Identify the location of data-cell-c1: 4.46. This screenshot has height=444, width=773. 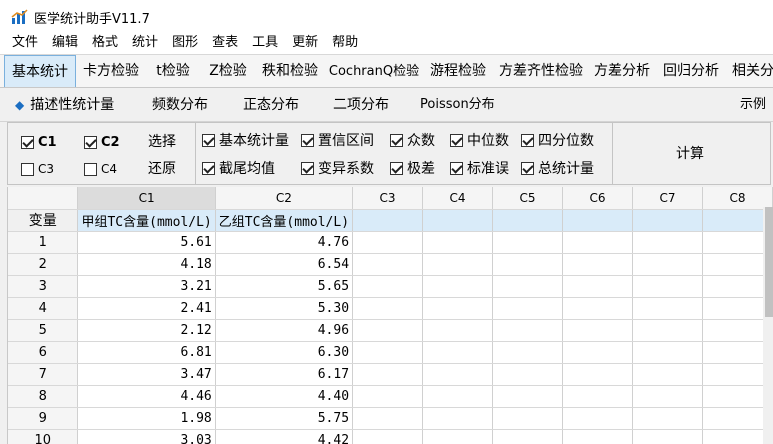
(146, 396).